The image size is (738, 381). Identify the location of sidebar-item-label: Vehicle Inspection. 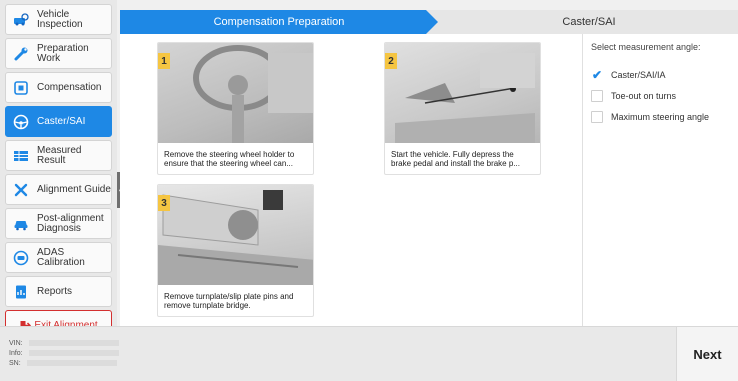
(60, 19).